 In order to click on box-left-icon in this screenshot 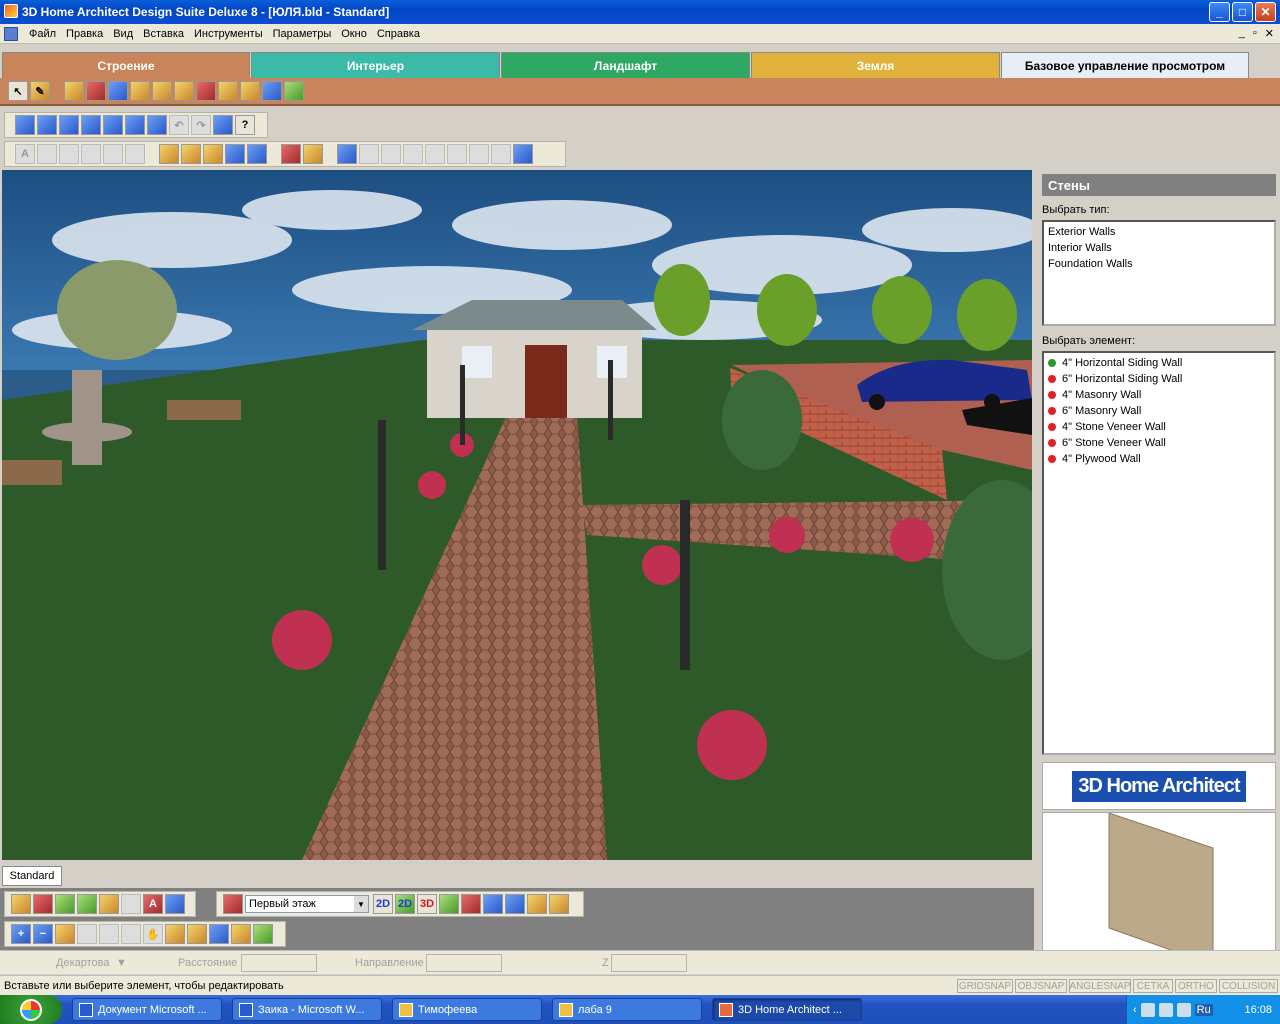, I will do `click(213, 154)`.